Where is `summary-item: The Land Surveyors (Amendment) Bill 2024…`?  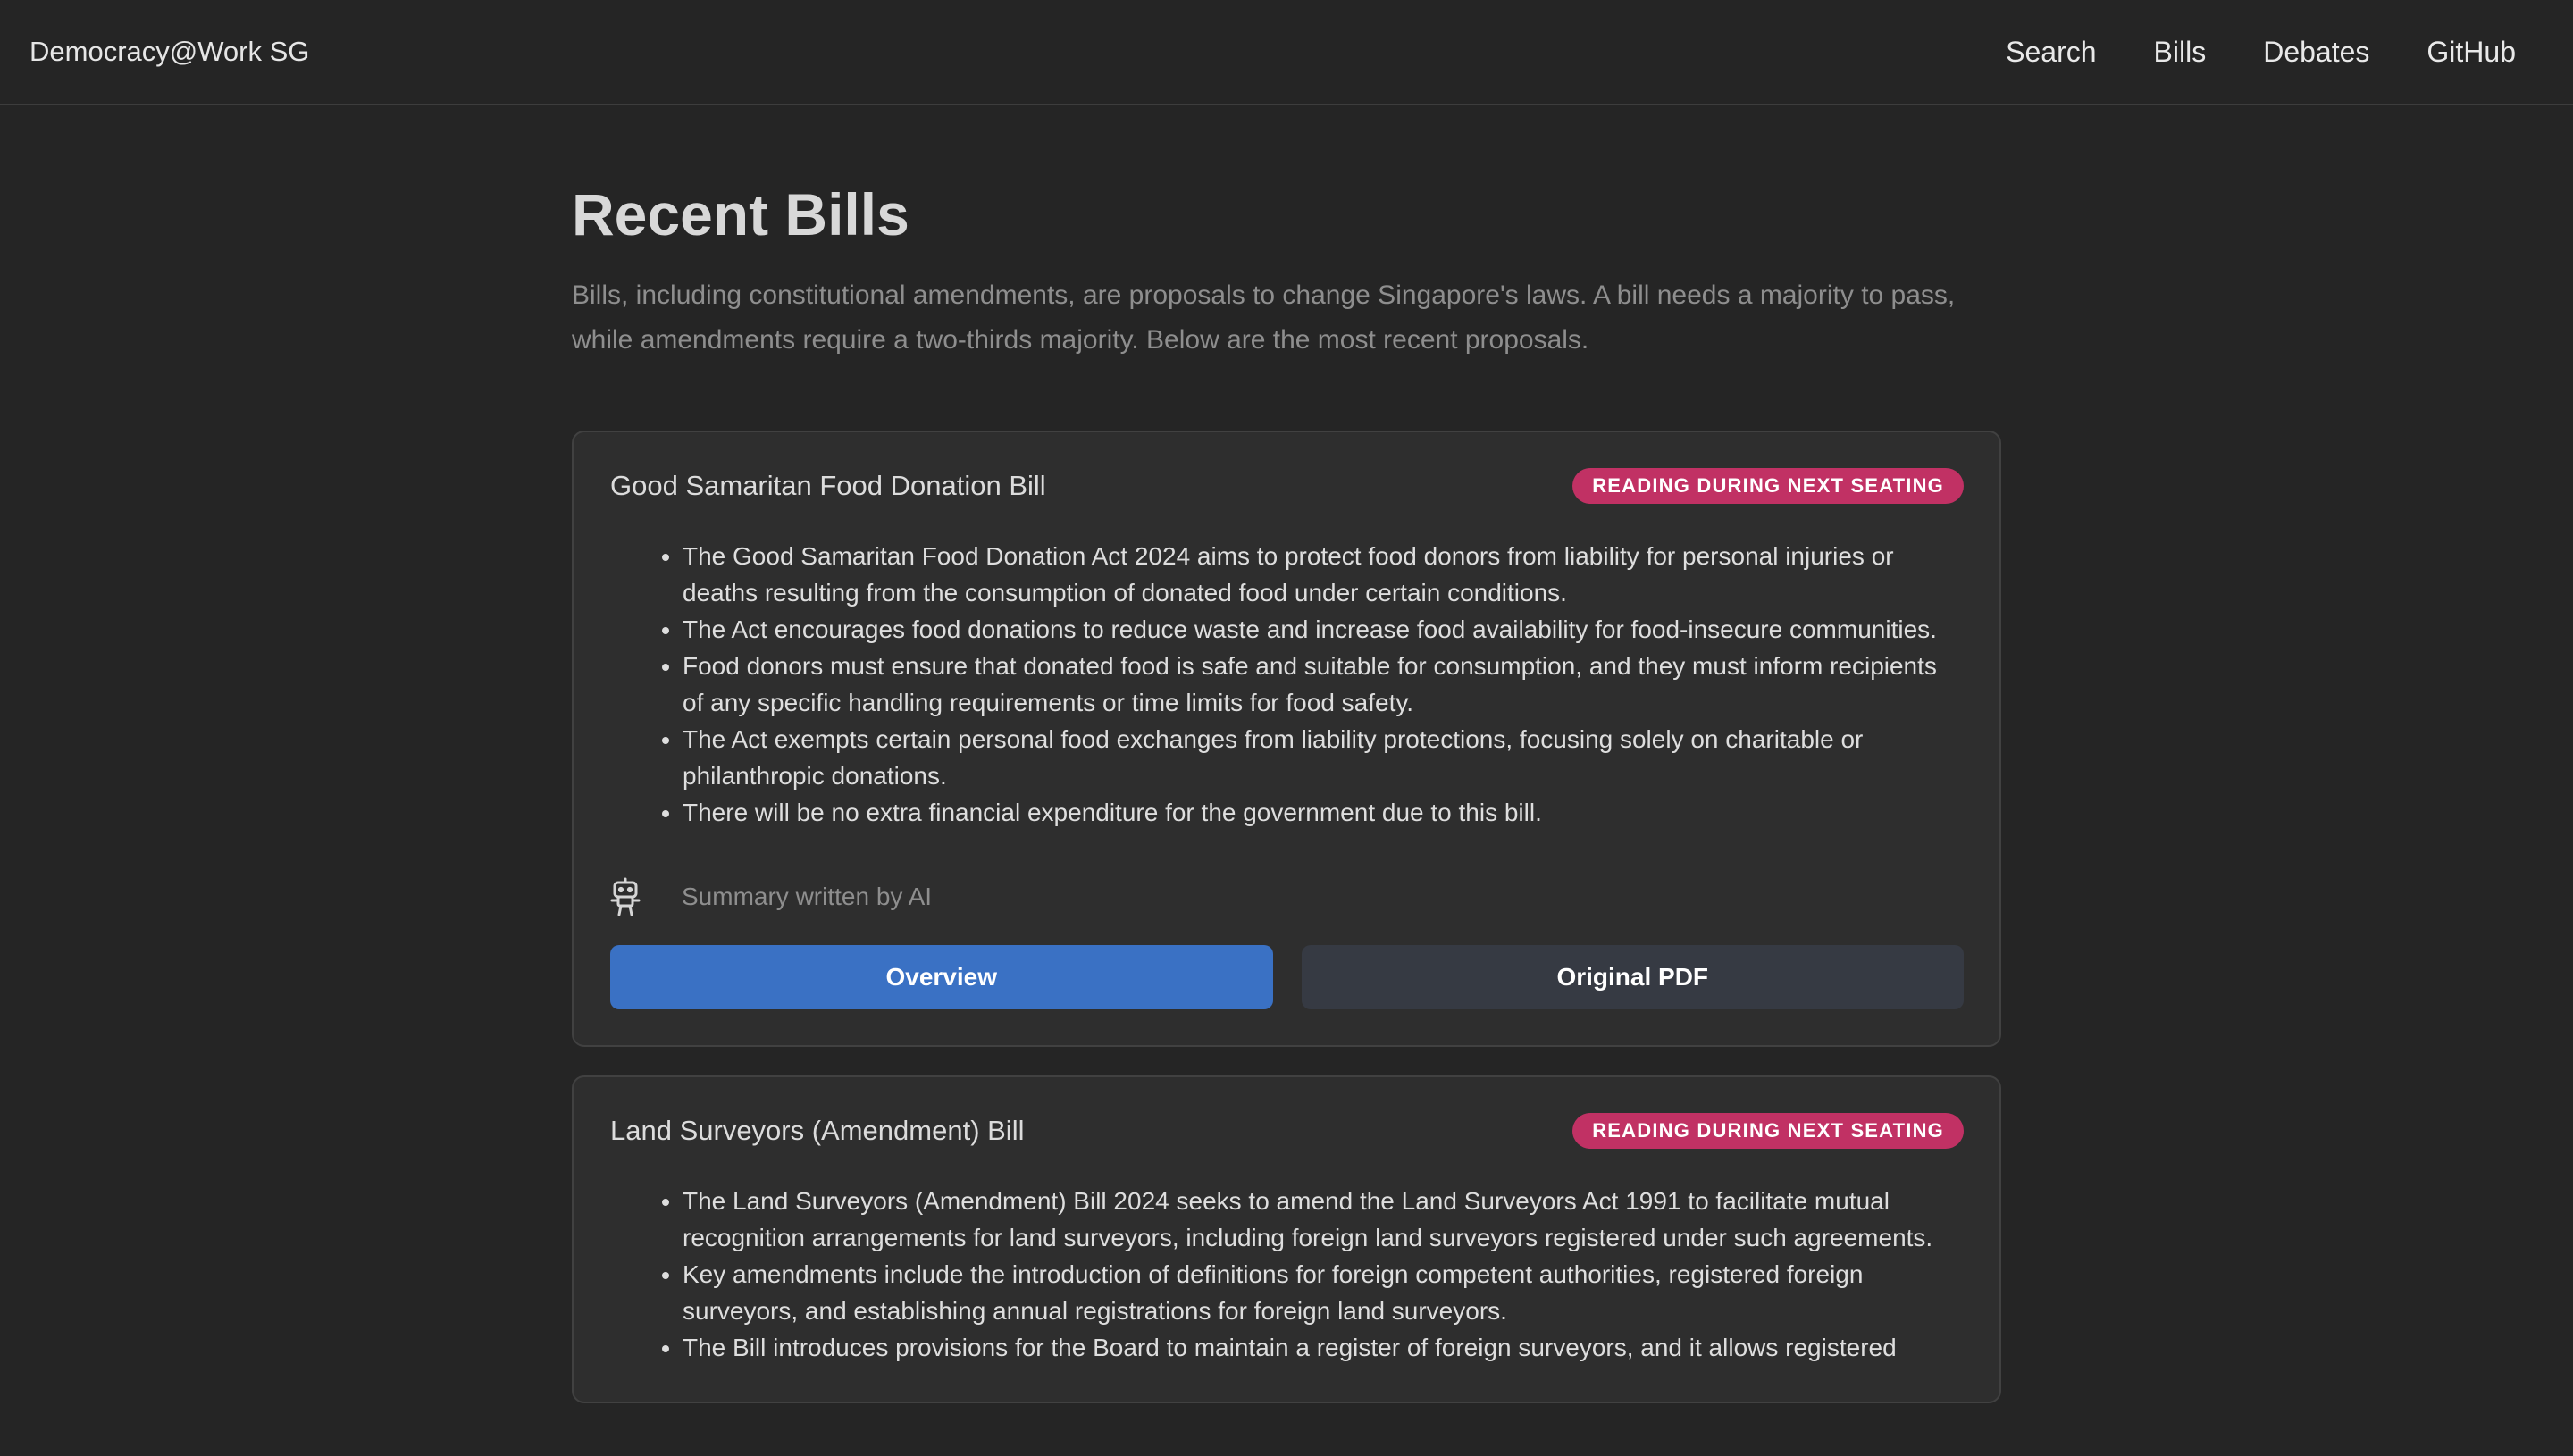
summary-item: The Land Surveyors (Amendment) Bill 2024… is located at coordinates (1323, 1219).